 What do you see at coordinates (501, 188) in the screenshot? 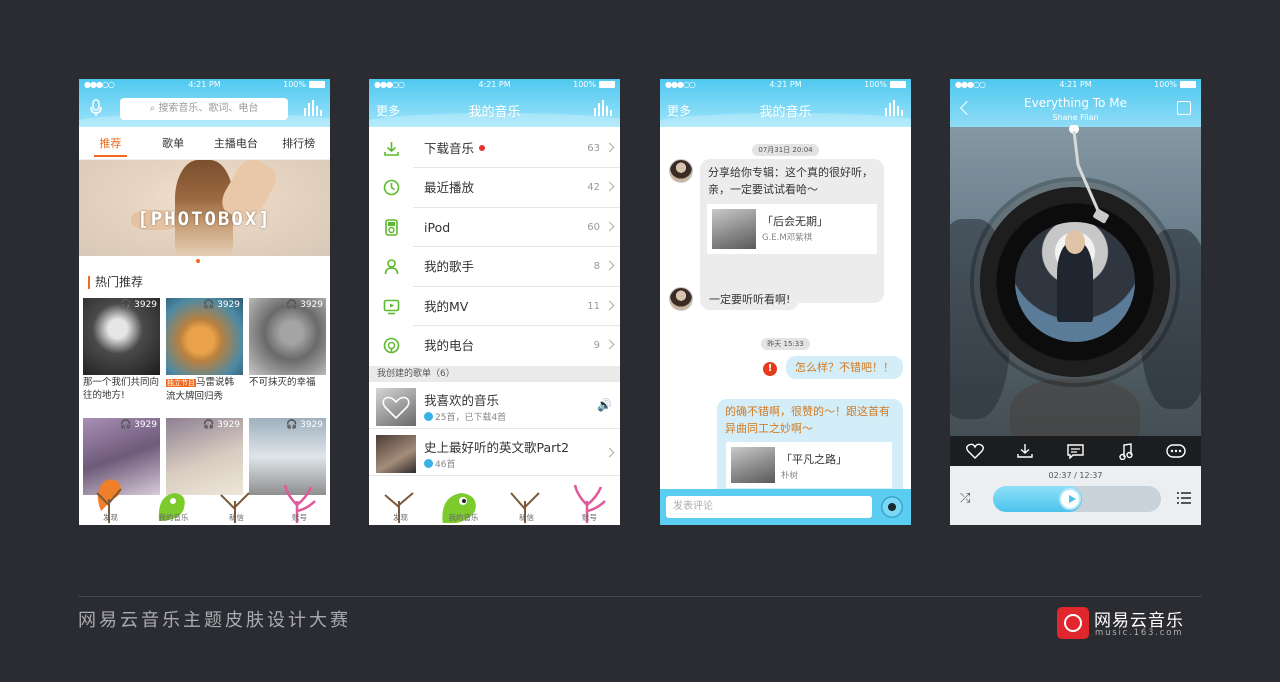
I see `row-recent: 最近播放 42` at bounding box center [501, 188].